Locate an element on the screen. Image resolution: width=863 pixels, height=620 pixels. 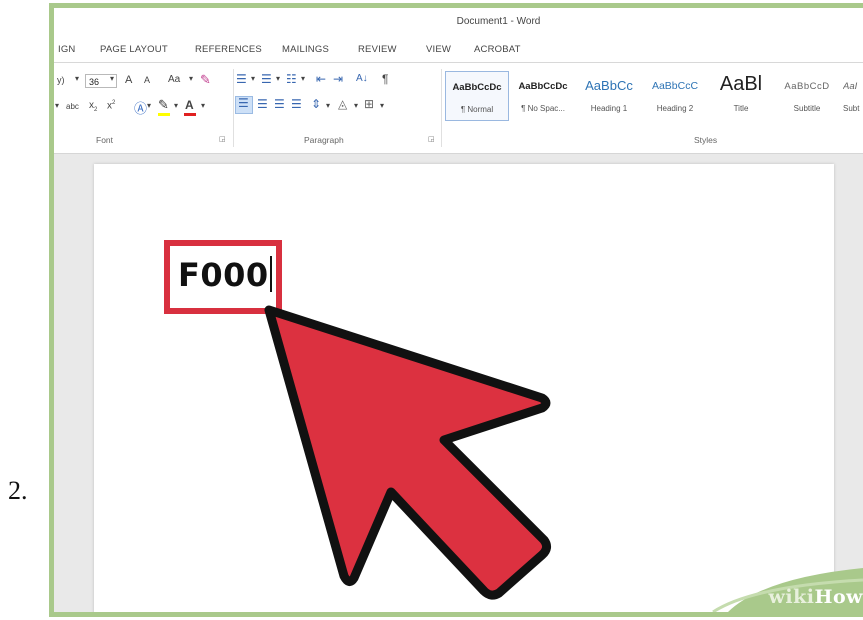
step-number: 2. is located at coordinates (18, 490).